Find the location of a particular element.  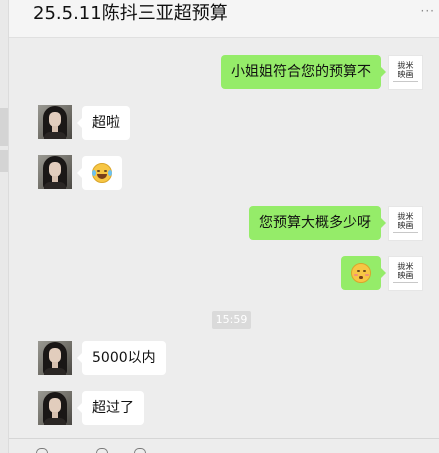

more-dots-icon: ··· is located at coordinates (428, 11).